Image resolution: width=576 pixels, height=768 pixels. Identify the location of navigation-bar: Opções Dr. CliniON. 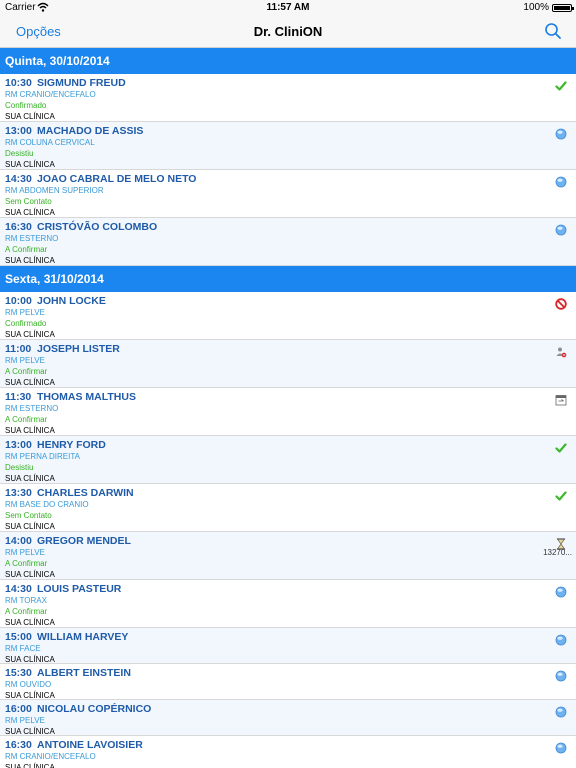
(288, 32).